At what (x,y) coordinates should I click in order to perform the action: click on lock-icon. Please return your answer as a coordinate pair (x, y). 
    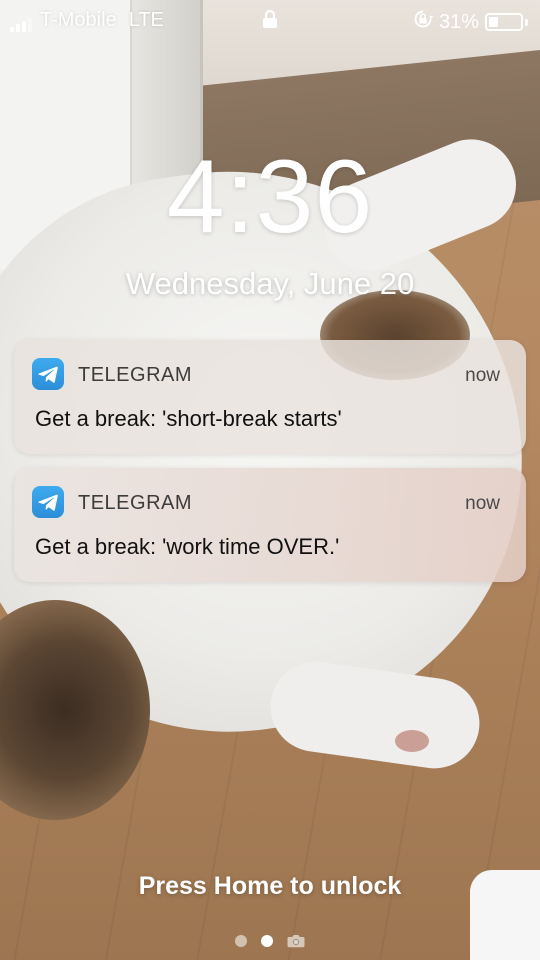
    Looking at the image, I should click on (270, 22).